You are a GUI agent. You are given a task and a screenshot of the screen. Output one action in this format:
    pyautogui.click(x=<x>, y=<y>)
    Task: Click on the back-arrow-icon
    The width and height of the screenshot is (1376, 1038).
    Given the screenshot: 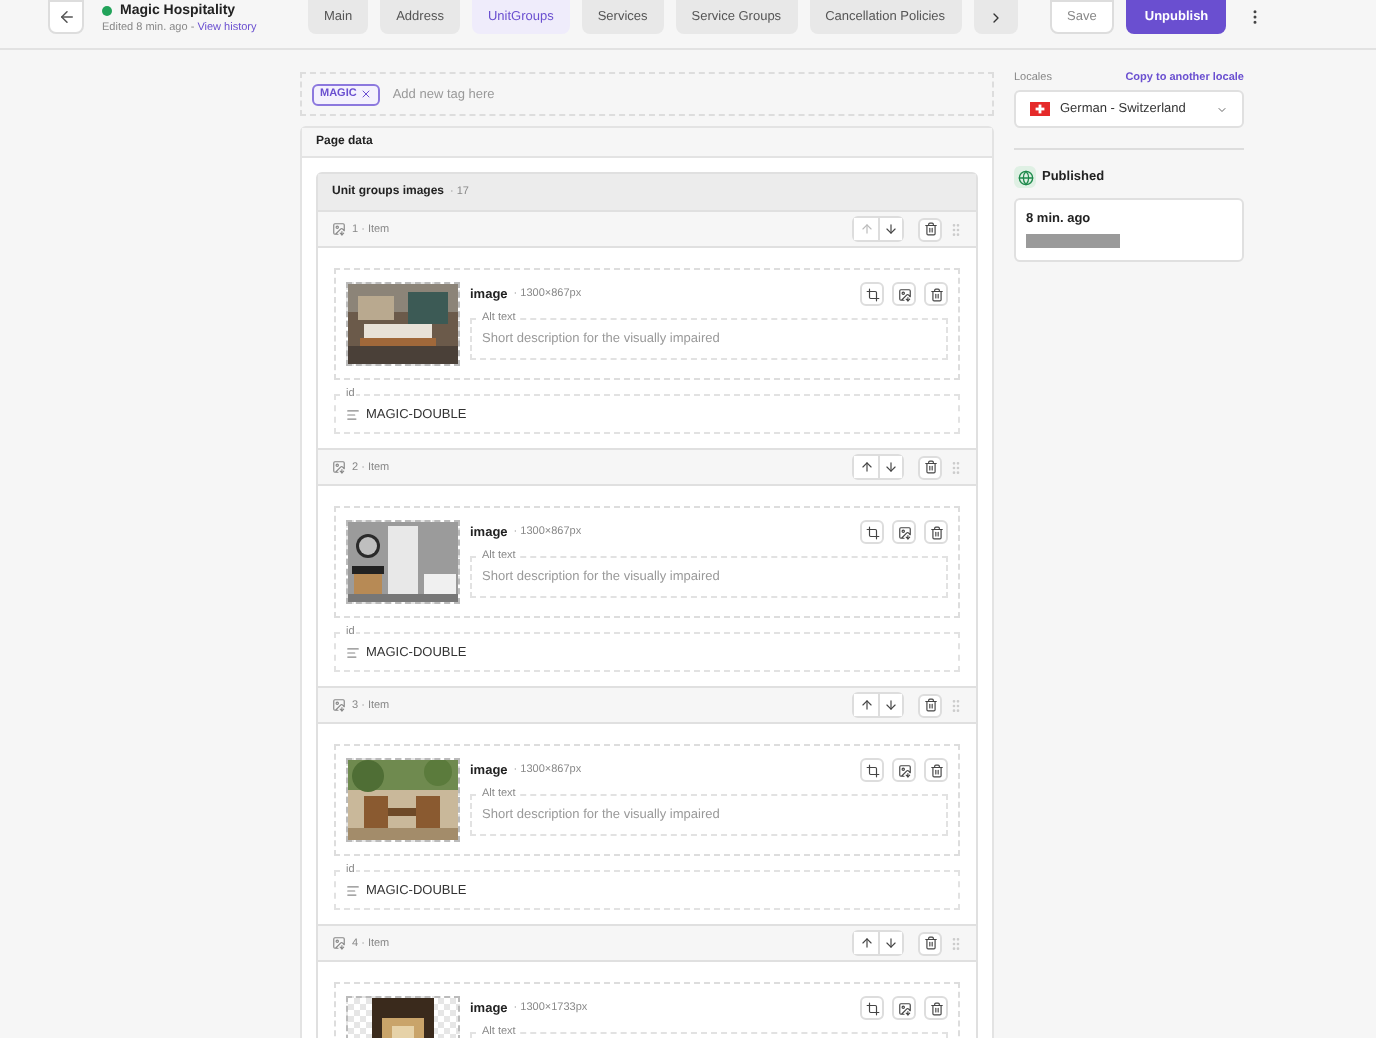 What is the action you would take?
    pyautogui.click(x=66, y=17)
    